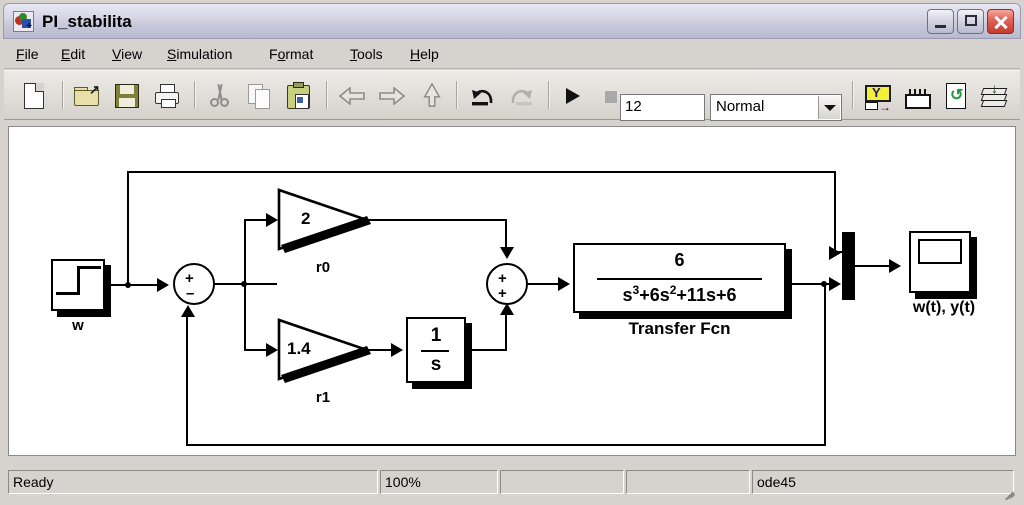  What do you see at coordinates (299, 348) in the screenshot?
I see `gain-r1-value: 1.4` at bounding box center [299, 348].